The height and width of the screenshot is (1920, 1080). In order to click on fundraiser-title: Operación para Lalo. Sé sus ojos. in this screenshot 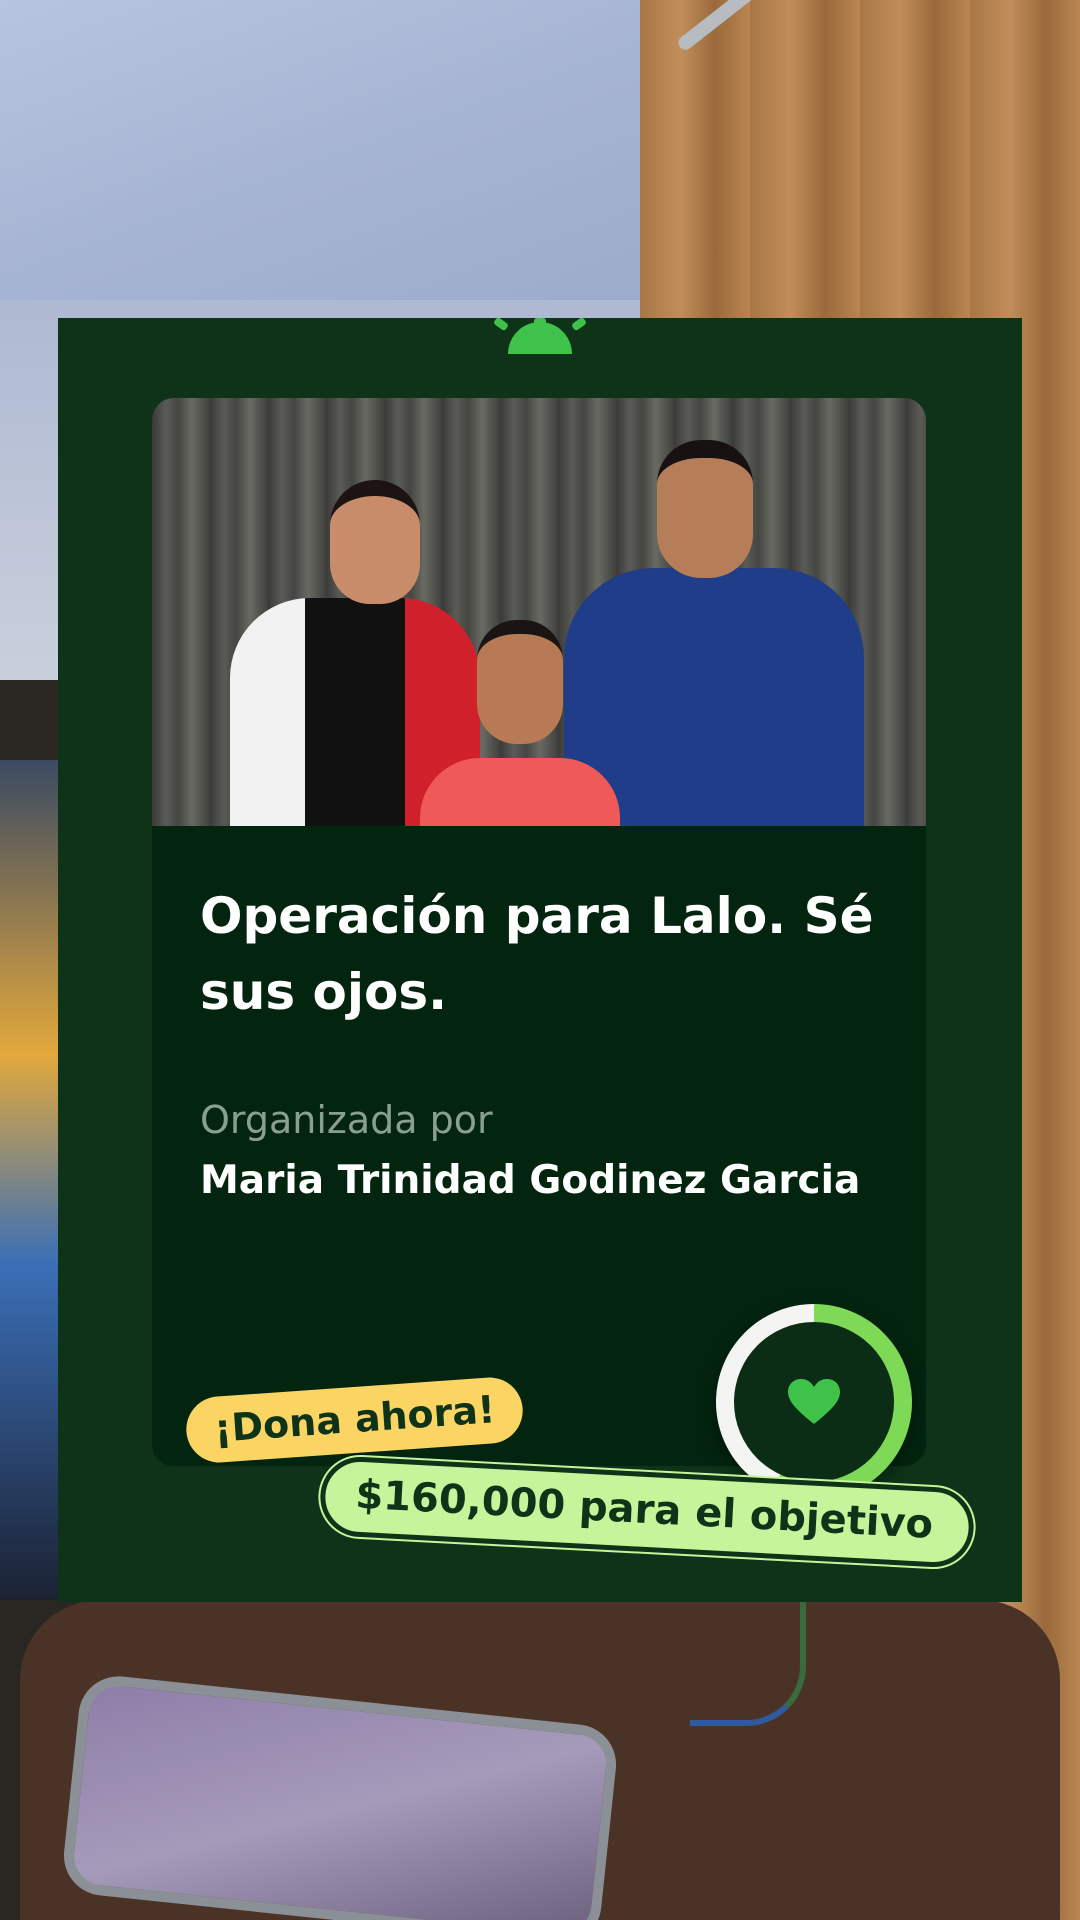, I will do `click(537, 954)`.